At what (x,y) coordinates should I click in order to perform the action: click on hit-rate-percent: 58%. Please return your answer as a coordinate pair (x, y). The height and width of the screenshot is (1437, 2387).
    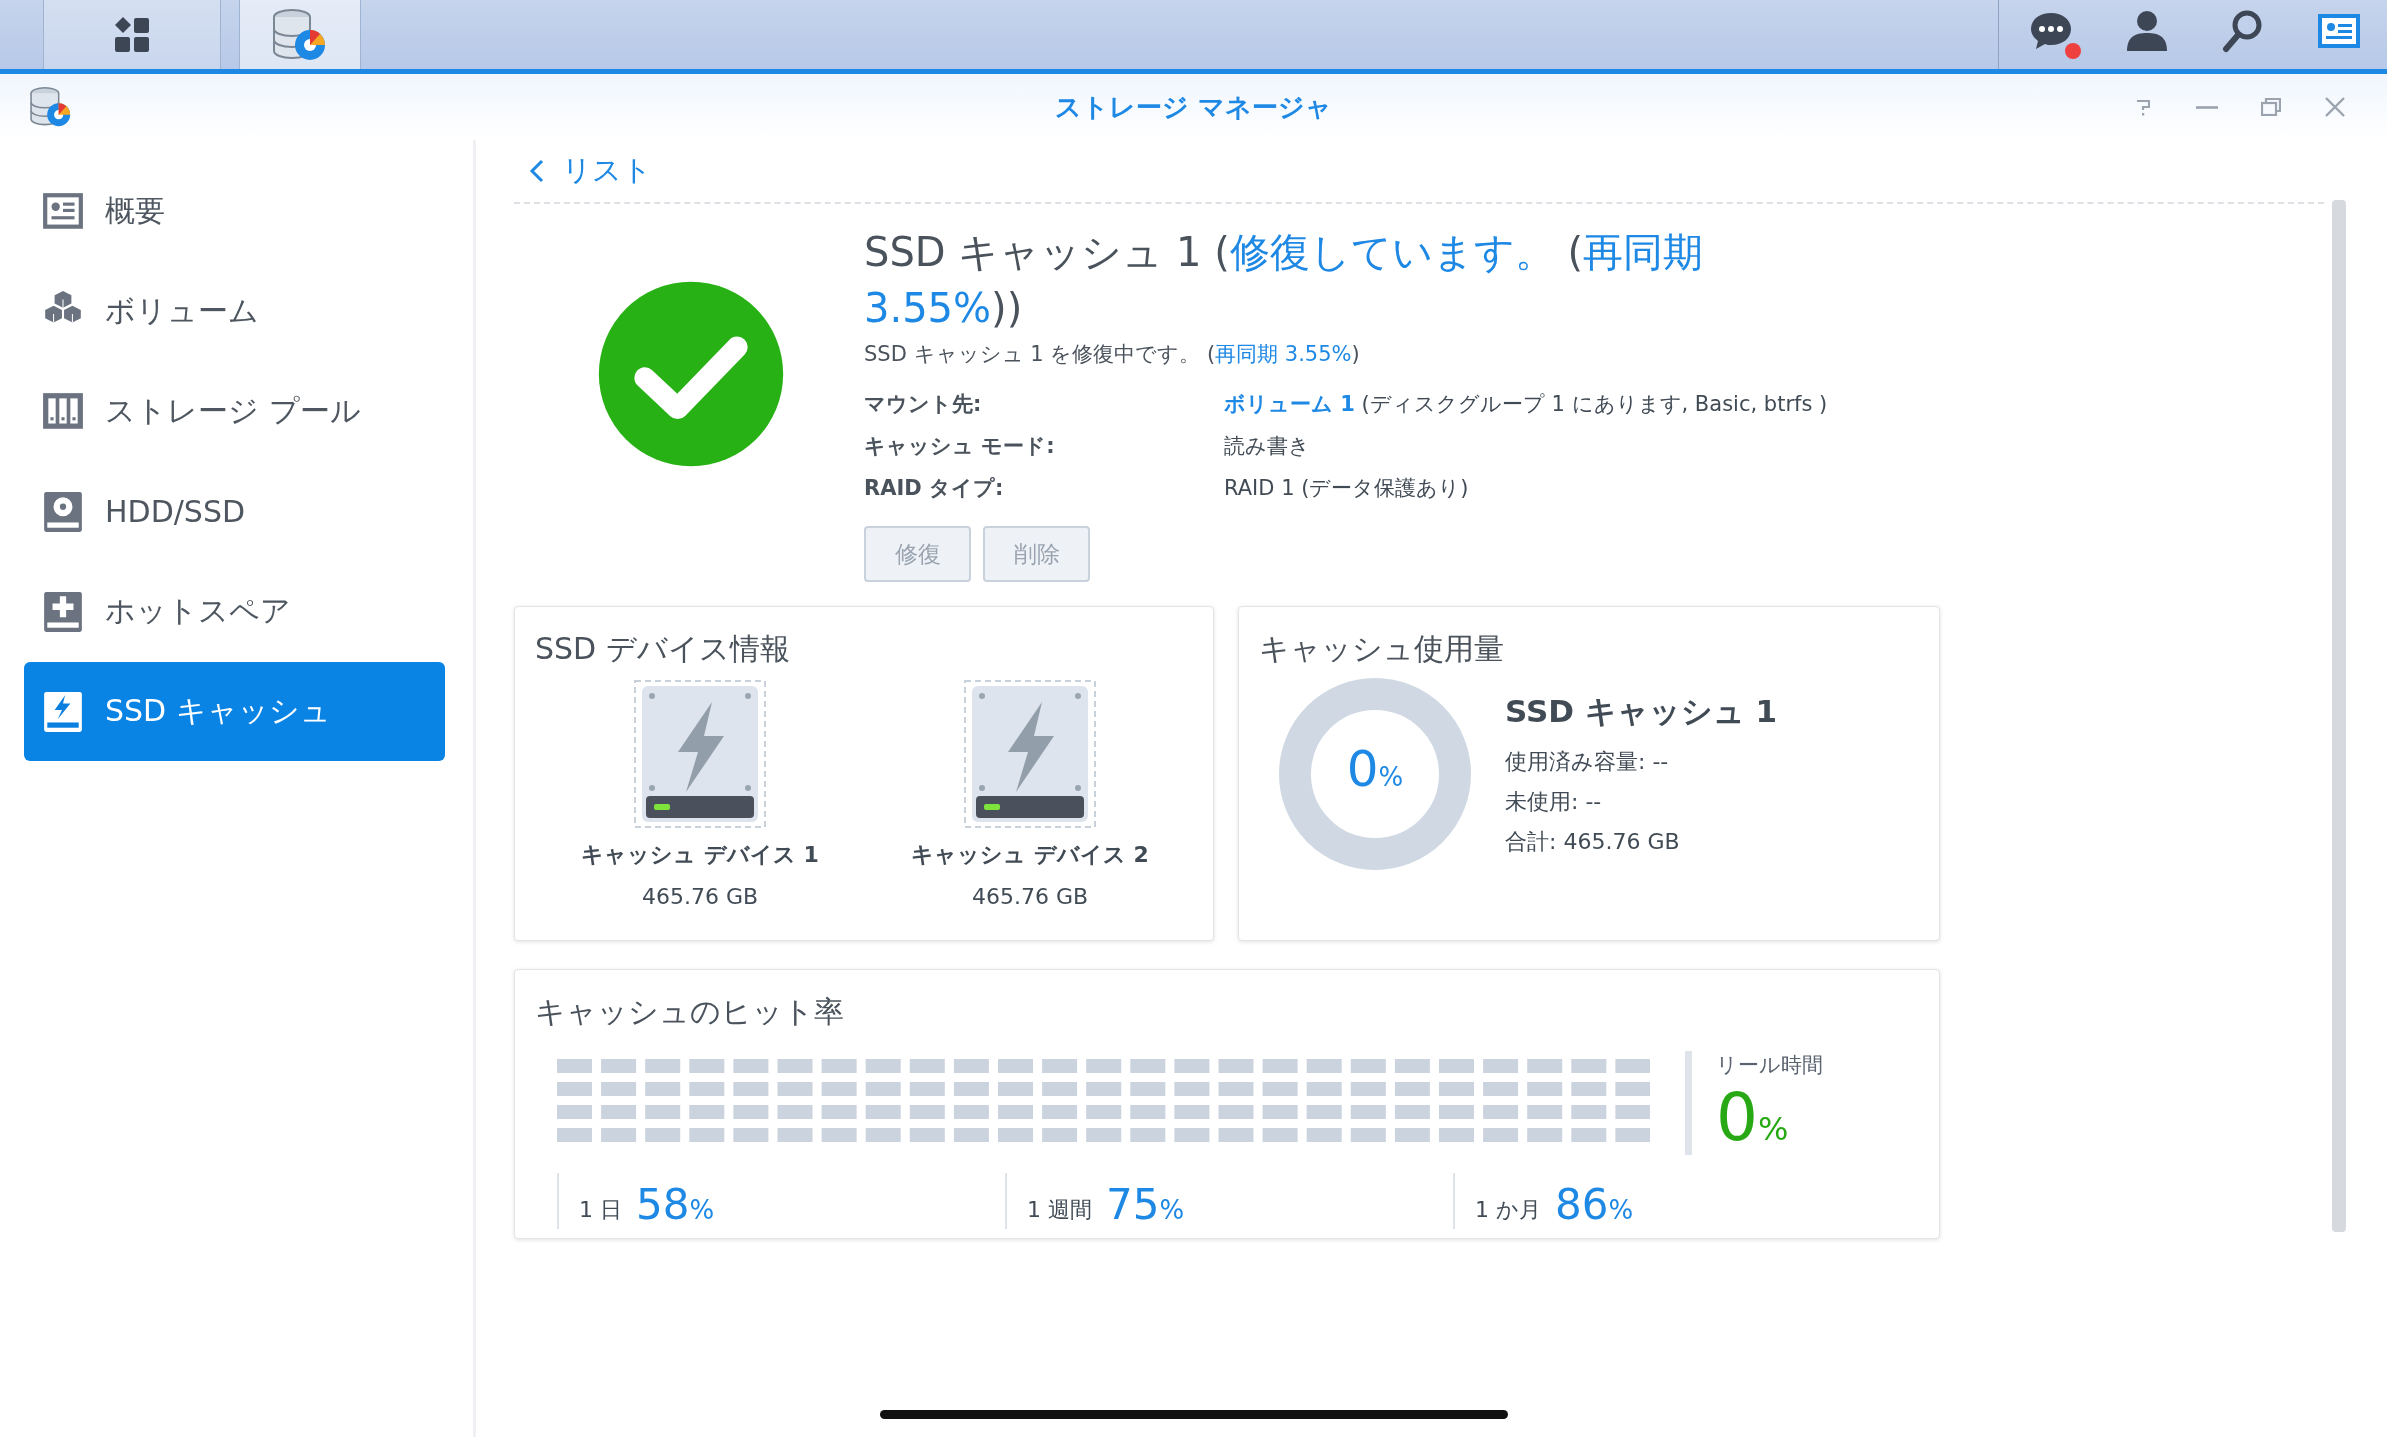
    Looking at the image, I should click on (675, 1204).